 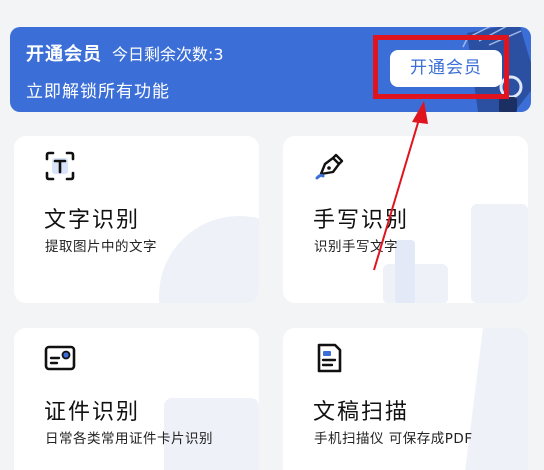 I want to click on feature-title: 手写识别, so click(x=361, y=220).